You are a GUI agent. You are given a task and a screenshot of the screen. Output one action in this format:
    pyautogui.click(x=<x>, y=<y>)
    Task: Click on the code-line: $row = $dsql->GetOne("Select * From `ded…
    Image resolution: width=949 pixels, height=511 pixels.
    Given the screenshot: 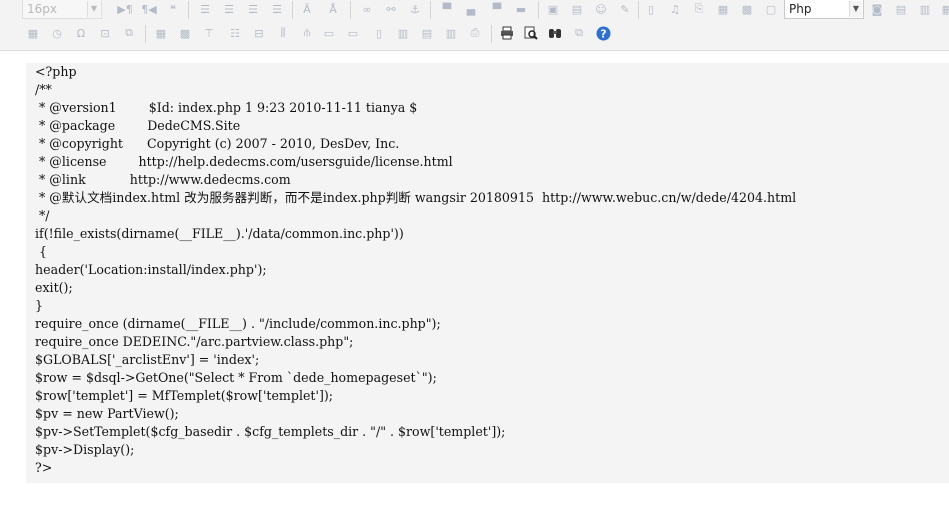 What is the action you would take?
    pyautogui.click(x=236, y=377)
    